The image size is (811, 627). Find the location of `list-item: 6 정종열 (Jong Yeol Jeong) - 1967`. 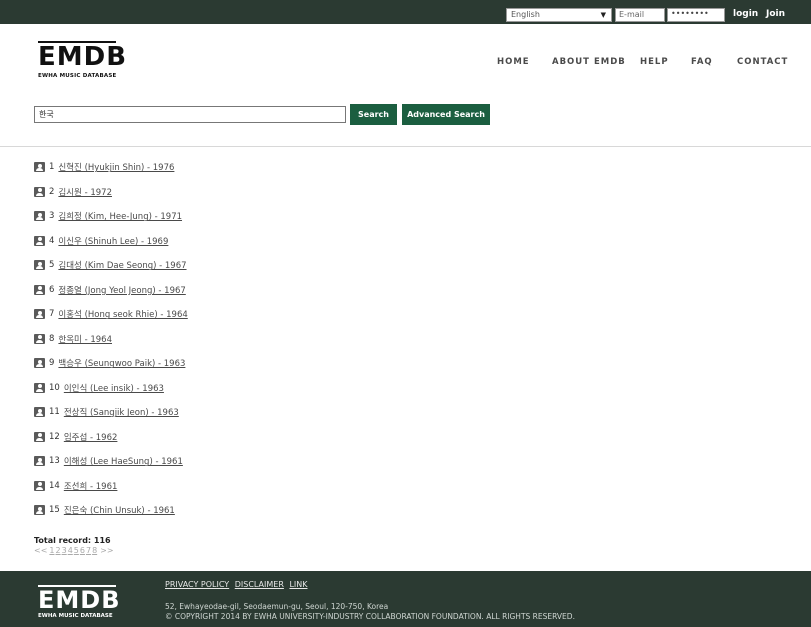

list-item: 6 정종열 (Jong Yeol Jeong) - 1967 is located at coordinates (111, 290).